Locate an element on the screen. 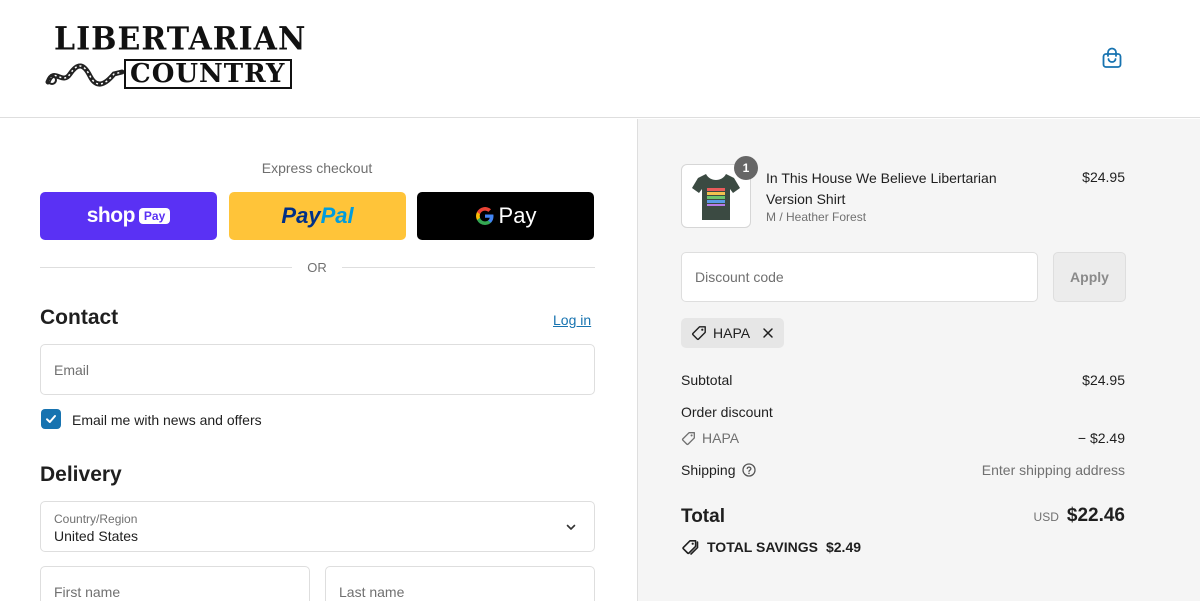 The image size is (1200, 601). google-pay-button: Pay is located at coordinates (505, 216).